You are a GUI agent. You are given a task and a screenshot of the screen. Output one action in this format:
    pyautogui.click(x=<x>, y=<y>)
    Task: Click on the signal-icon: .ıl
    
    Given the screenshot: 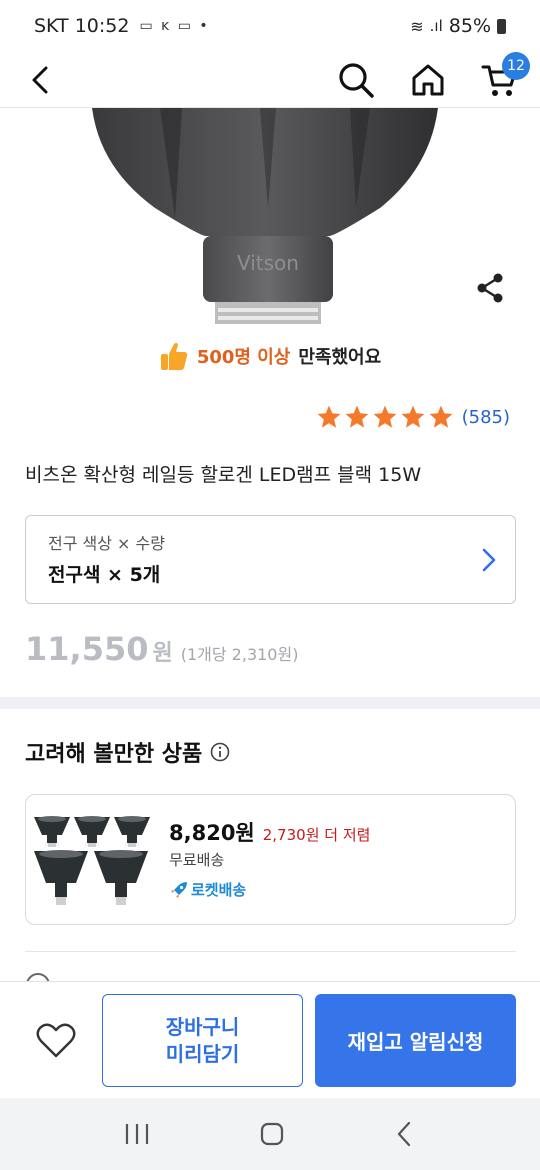 What is the action you would take?
    pyautogui.click(x=436, y=26)
    